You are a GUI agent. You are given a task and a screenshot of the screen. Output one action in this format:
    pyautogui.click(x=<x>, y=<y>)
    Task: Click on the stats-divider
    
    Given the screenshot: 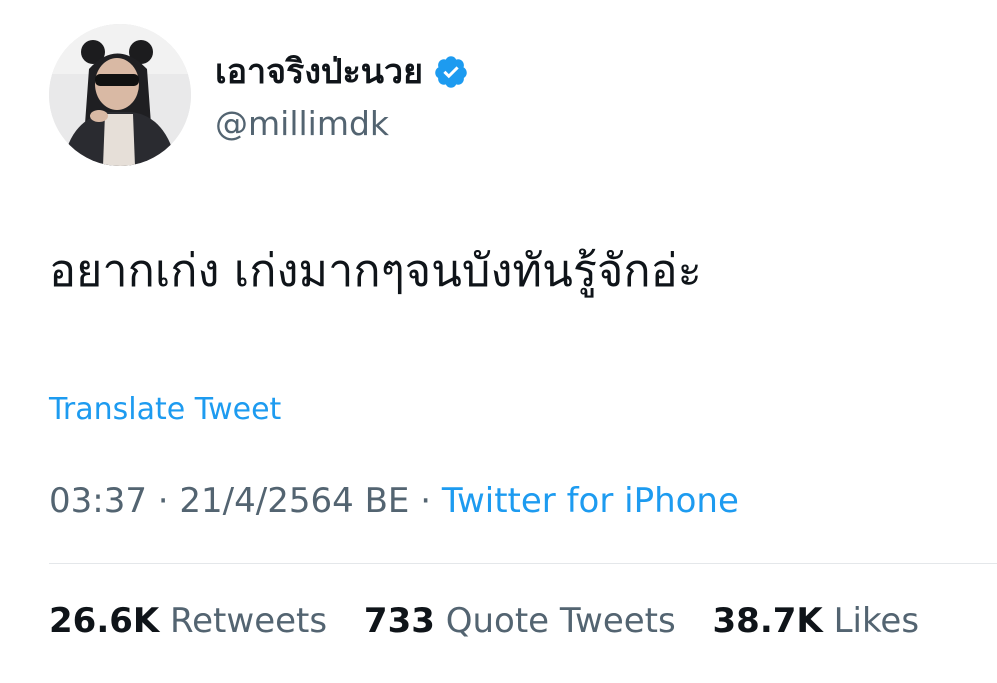 What is the action you would take?
    pyautogui.click(x=523, y=563)
    